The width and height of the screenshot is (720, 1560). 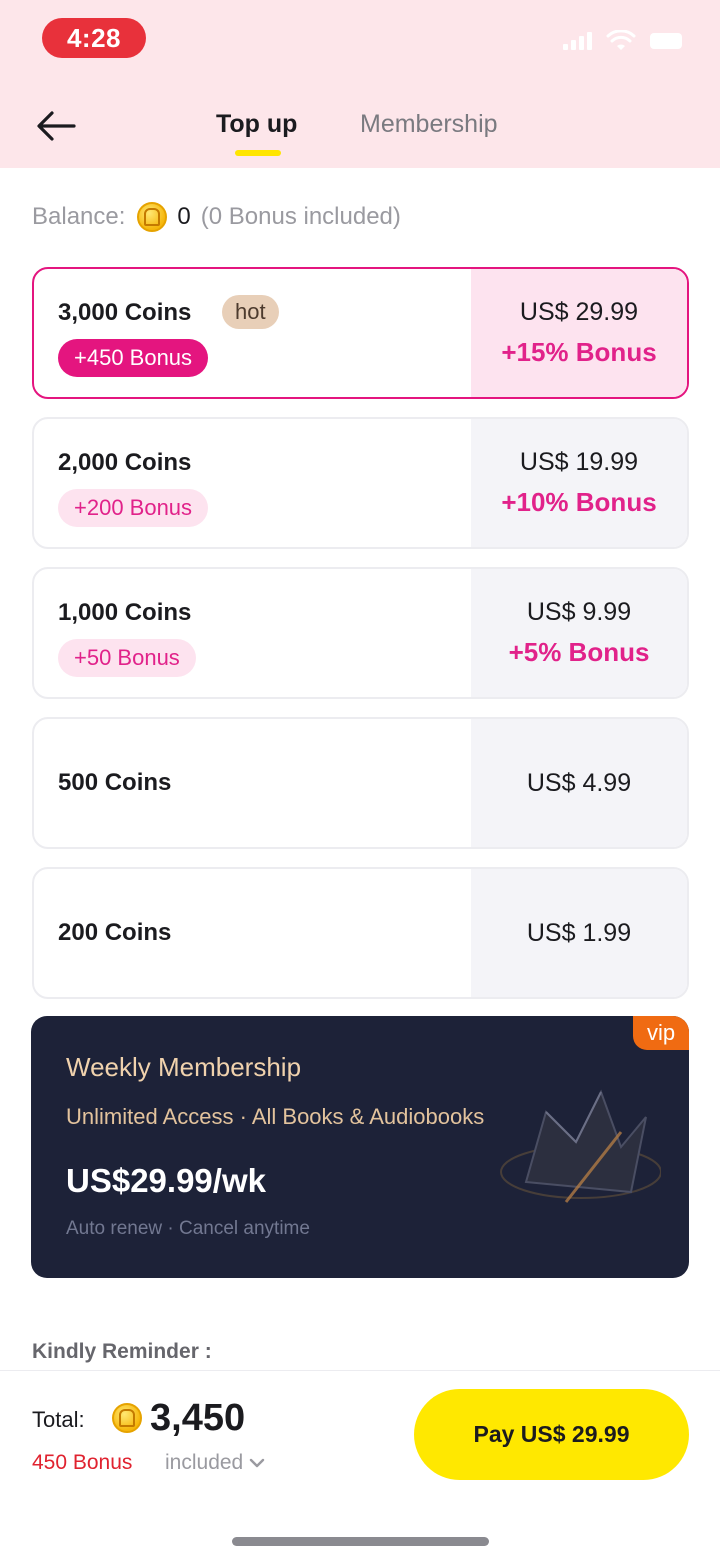 I want to click on signal-icon, so click(x=577, y=41).